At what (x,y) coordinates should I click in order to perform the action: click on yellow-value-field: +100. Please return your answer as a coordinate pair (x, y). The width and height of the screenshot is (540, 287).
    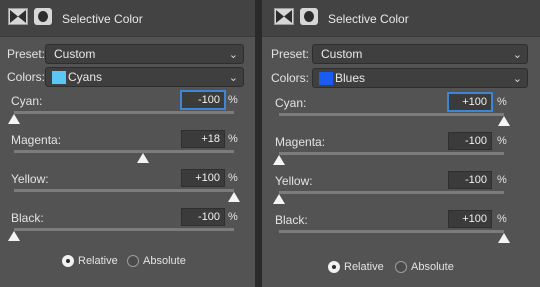
    Looking at the image, I should click on (203, 178).